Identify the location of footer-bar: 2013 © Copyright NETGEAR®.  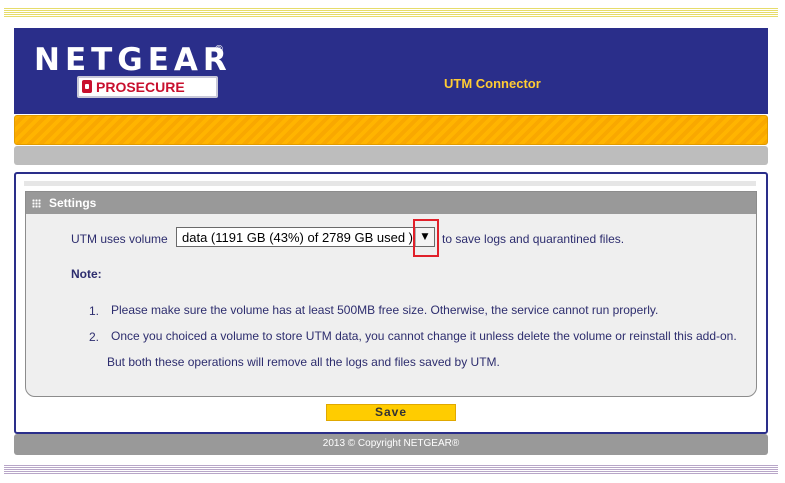
(391, 444).